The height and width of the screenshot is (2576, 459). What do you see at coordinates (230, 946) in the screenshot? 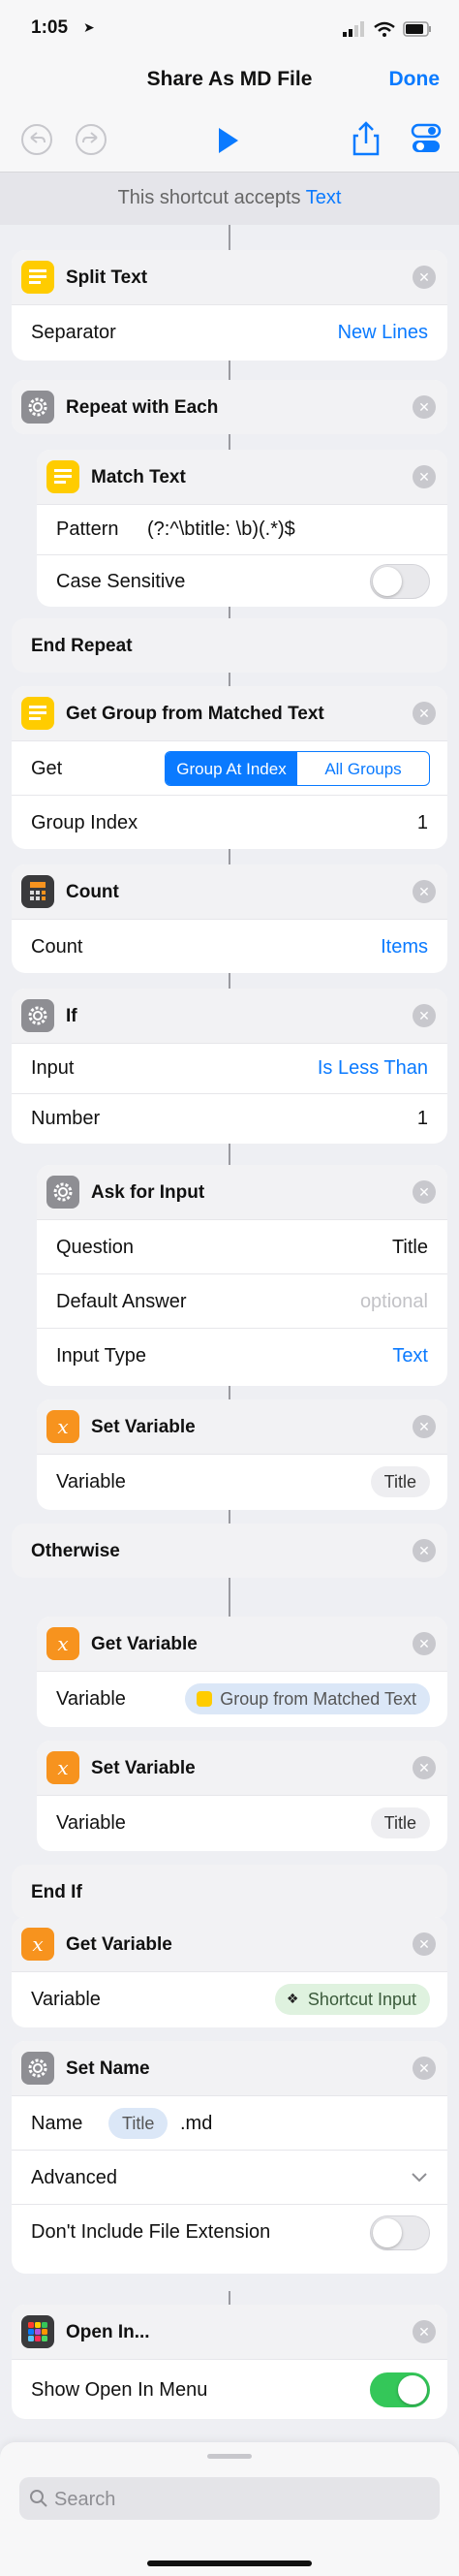
I see `count-row: Count Items` at bounding box center [230, 946].